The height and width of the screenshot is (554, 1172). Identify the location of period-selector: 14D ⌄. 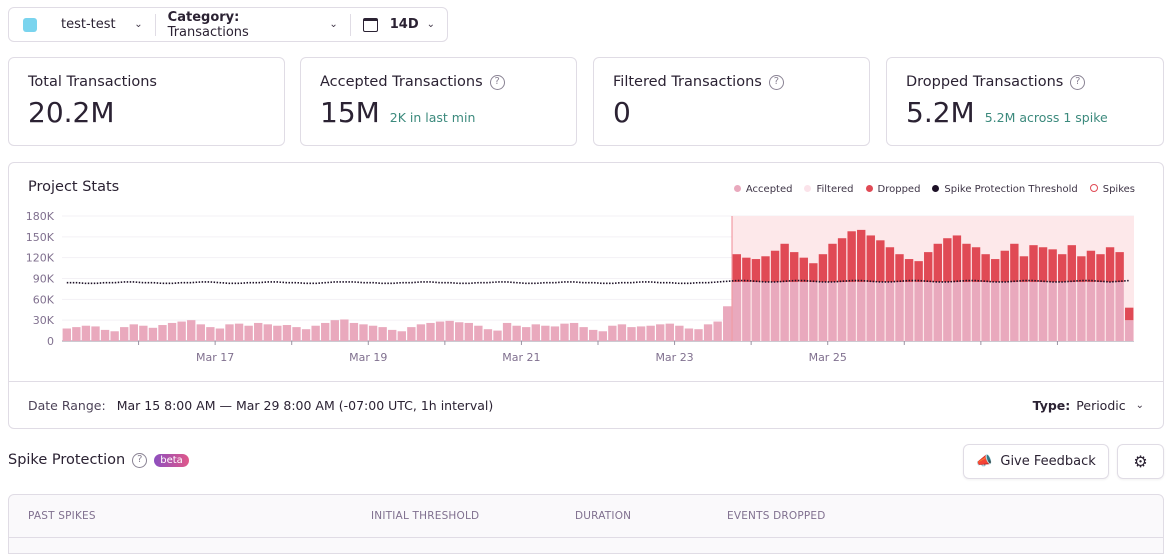
(399, 24).